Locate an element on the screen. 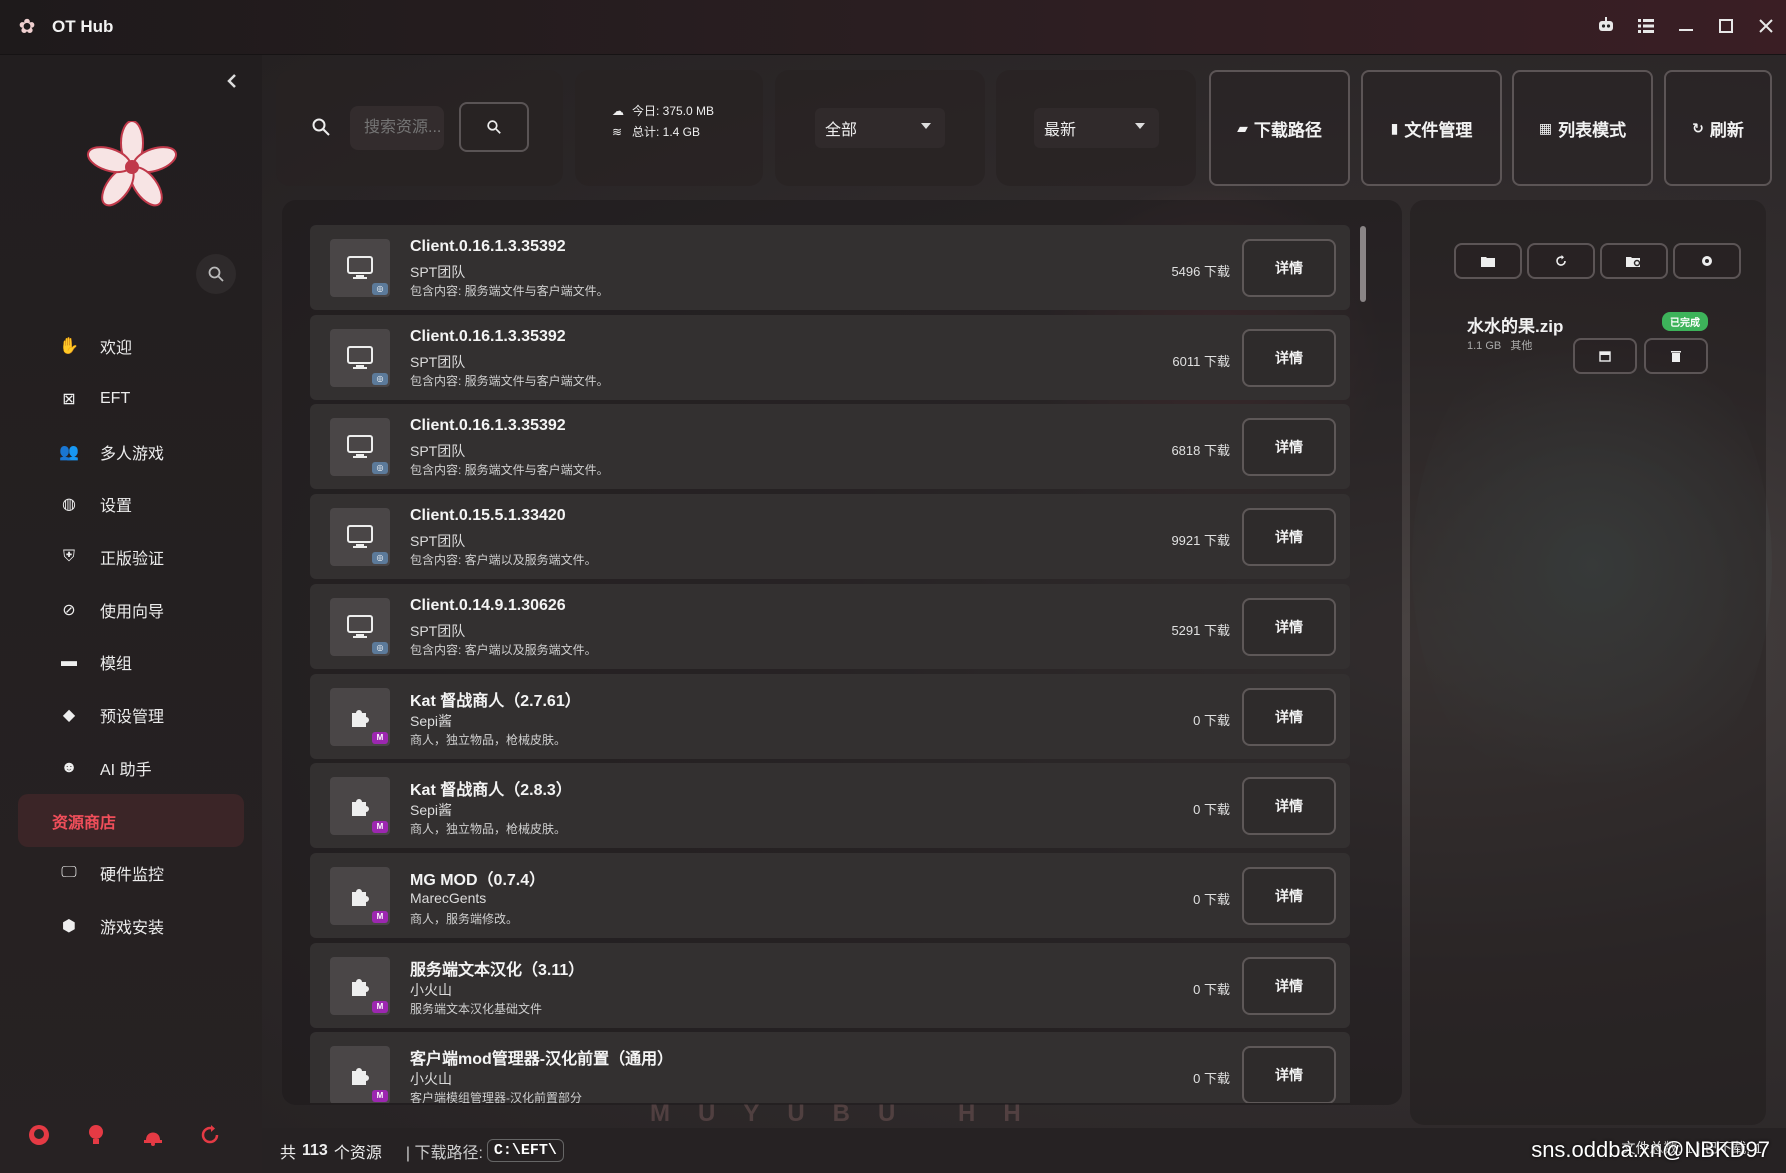  resource-name: MG MOD（0.7.4） is located at coordinates (478, 880).